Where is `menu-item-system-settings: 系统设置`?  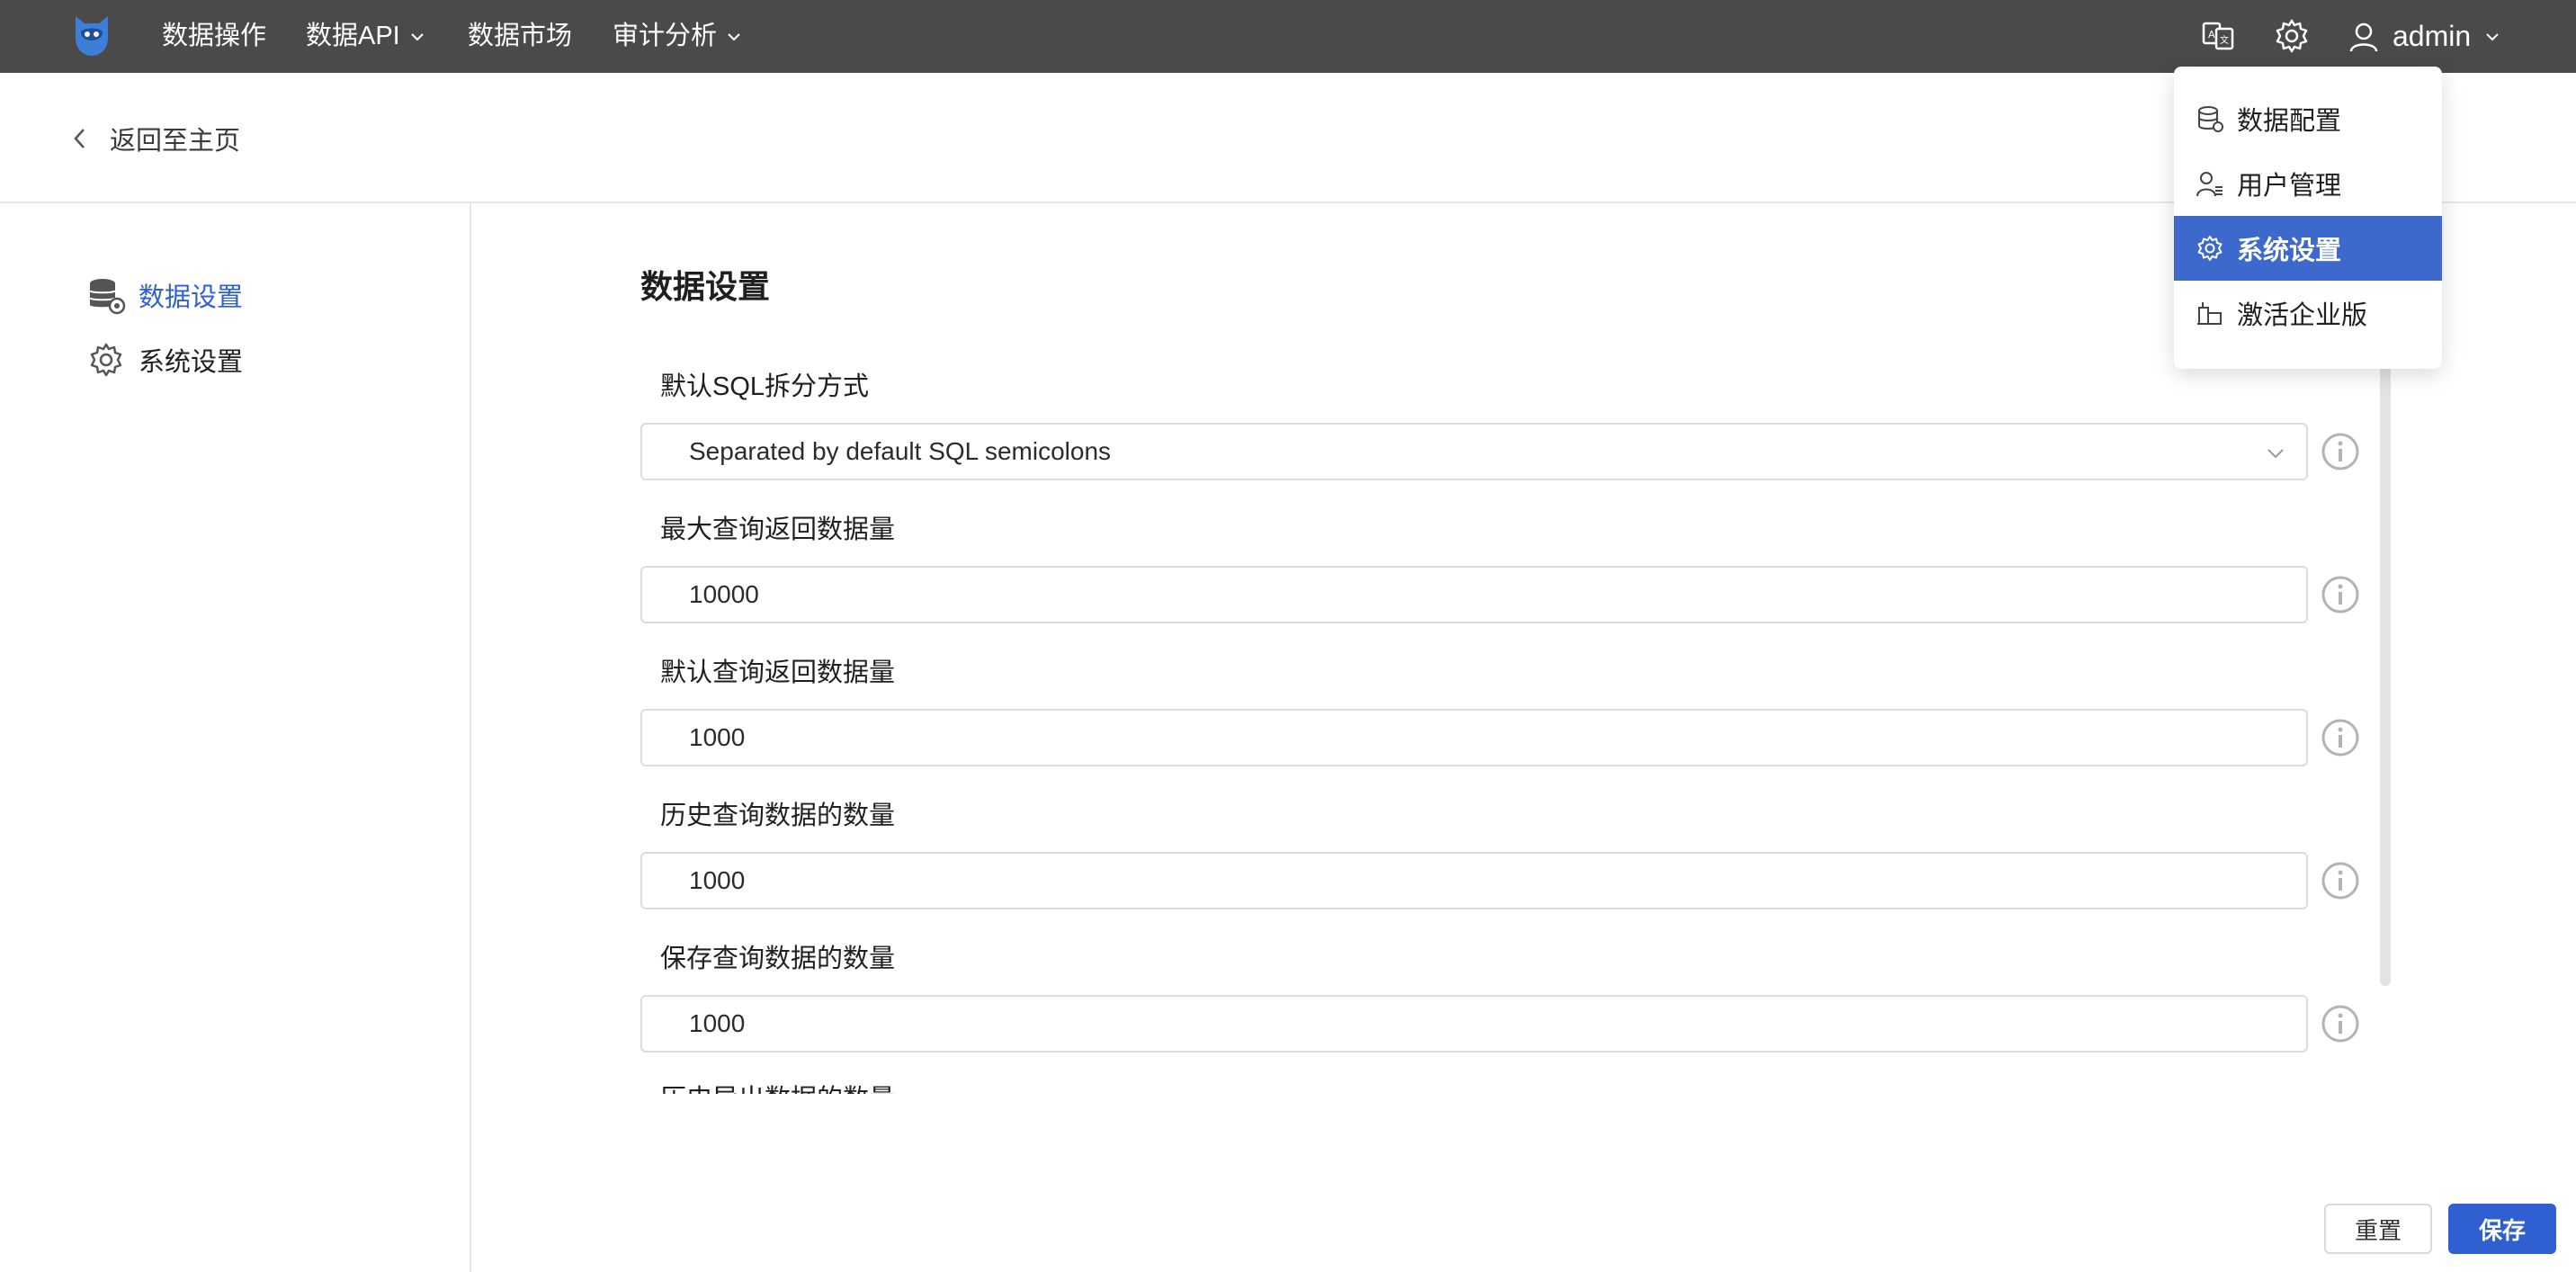 menu-item-system-settings: 系统设置 is located at coordinates (2308, 248).